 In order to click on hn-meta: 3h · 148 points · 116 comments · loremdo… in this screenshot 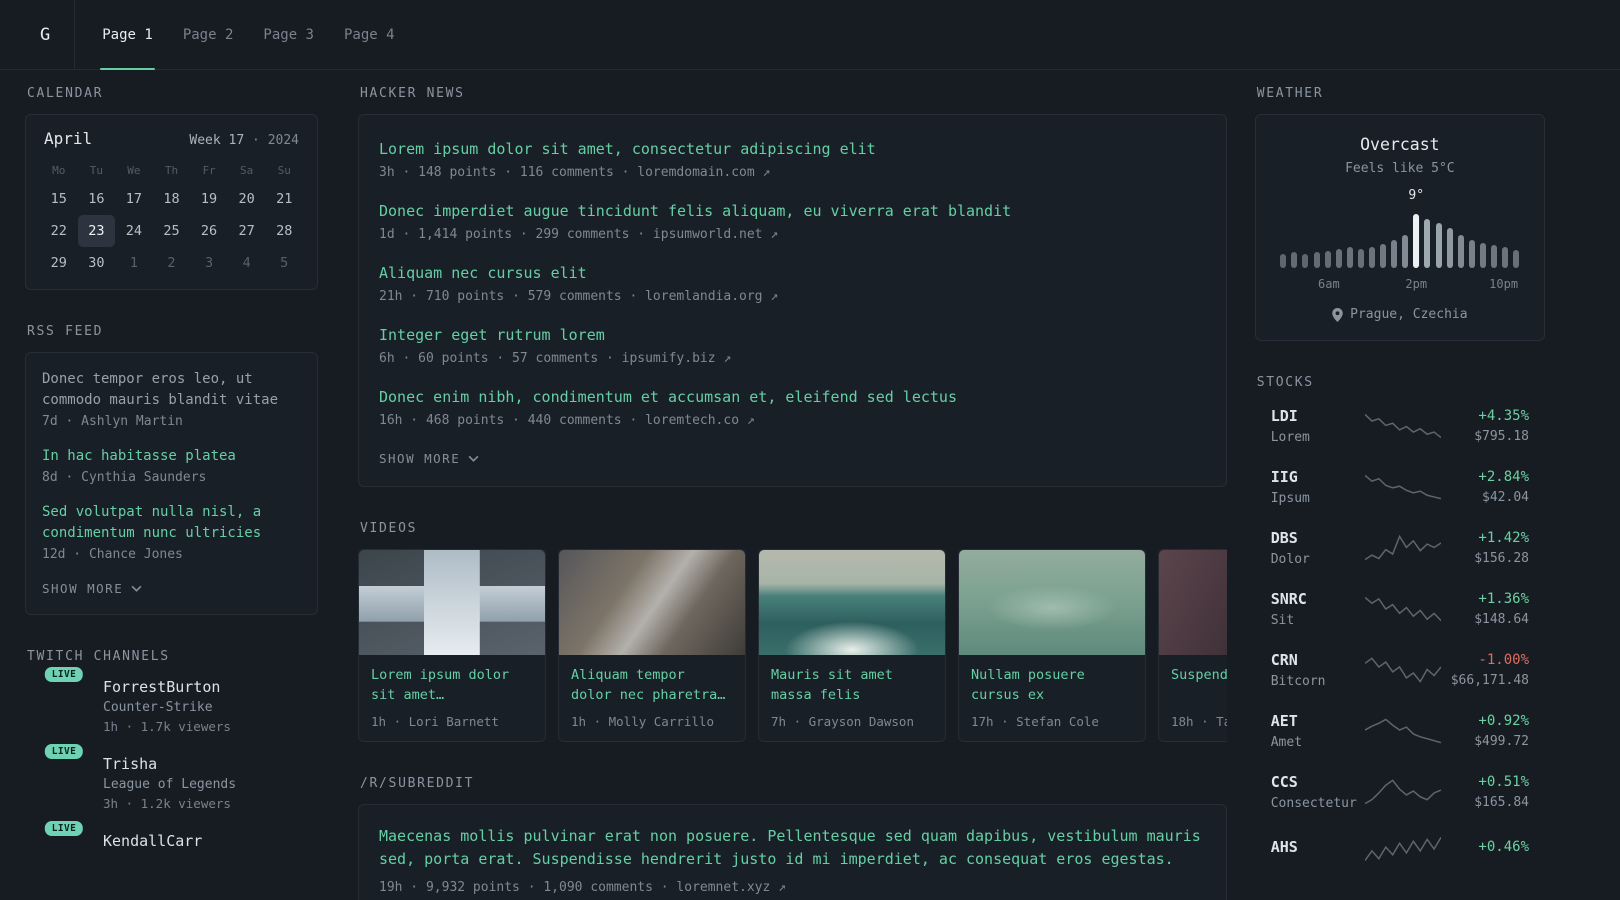, I will do `click(792, 172)`.